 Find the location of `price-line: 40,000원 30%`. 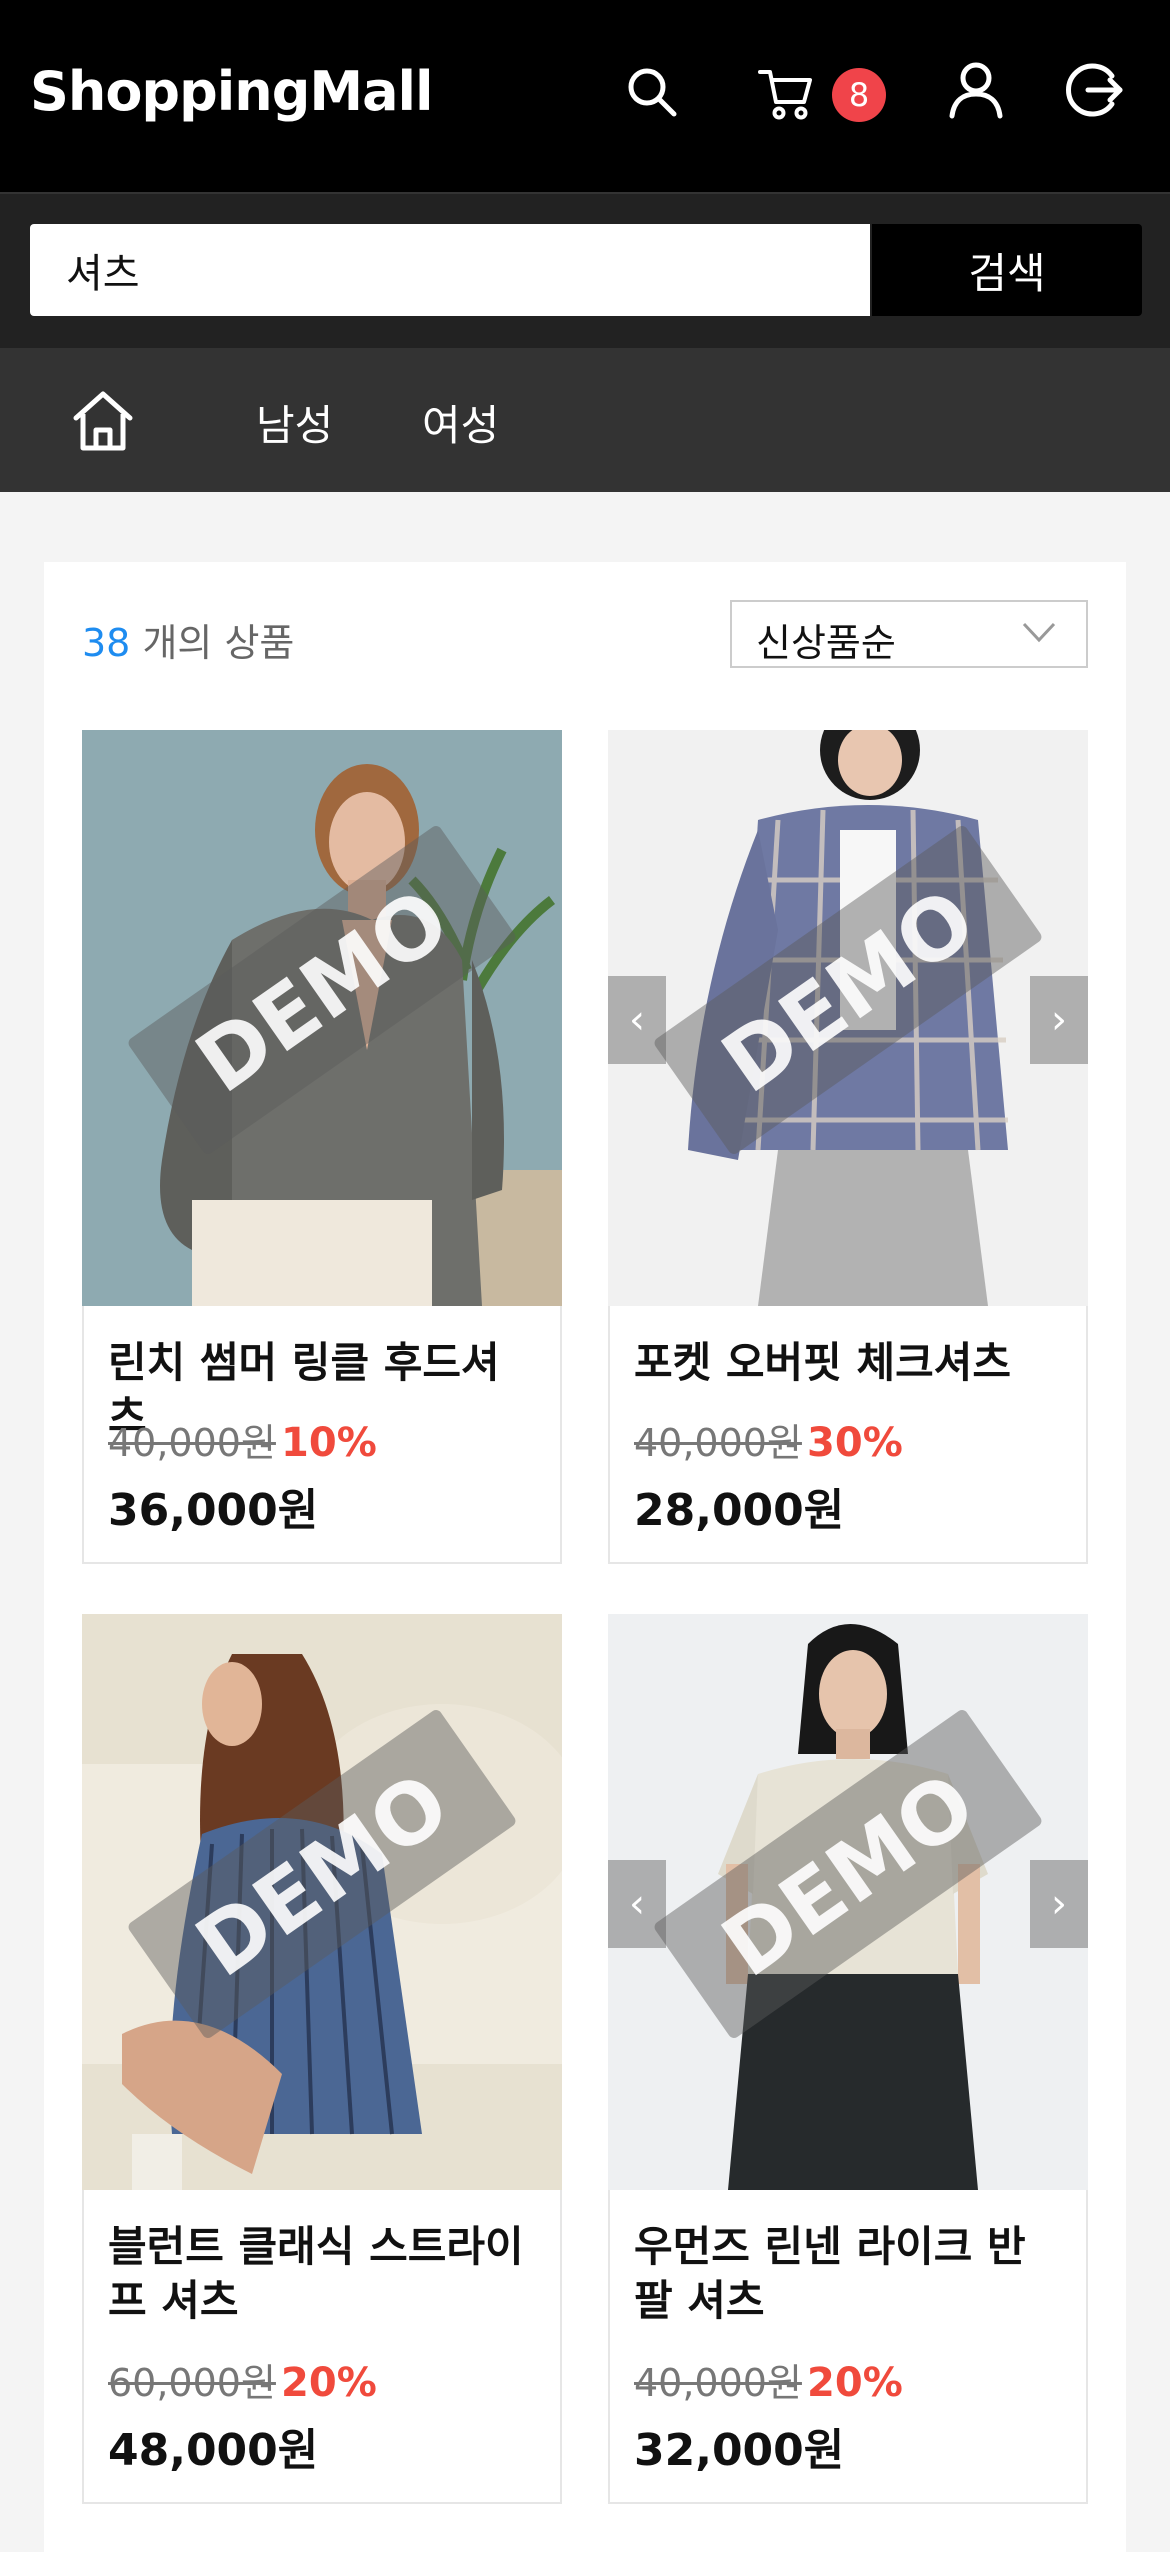

price-line: 40,000원 30% is located at coordinates (768, 1439).